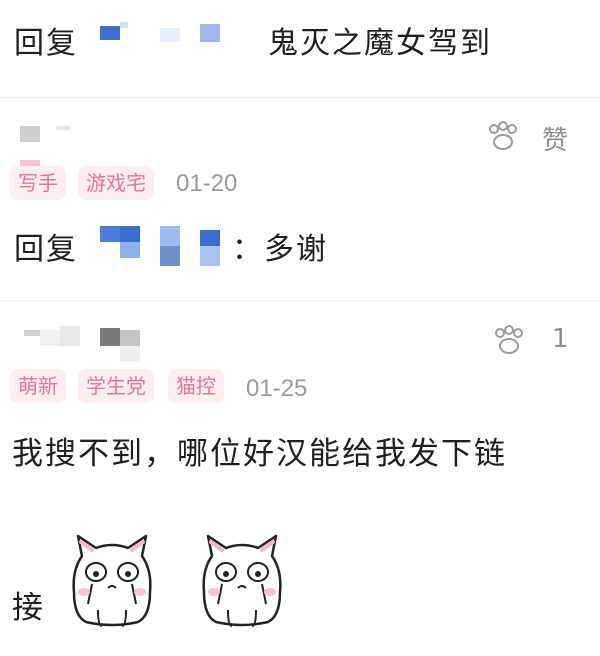 This screenshot has width=600, height=656. I want to click on reply-text: ：多谢, so click(280, 249).